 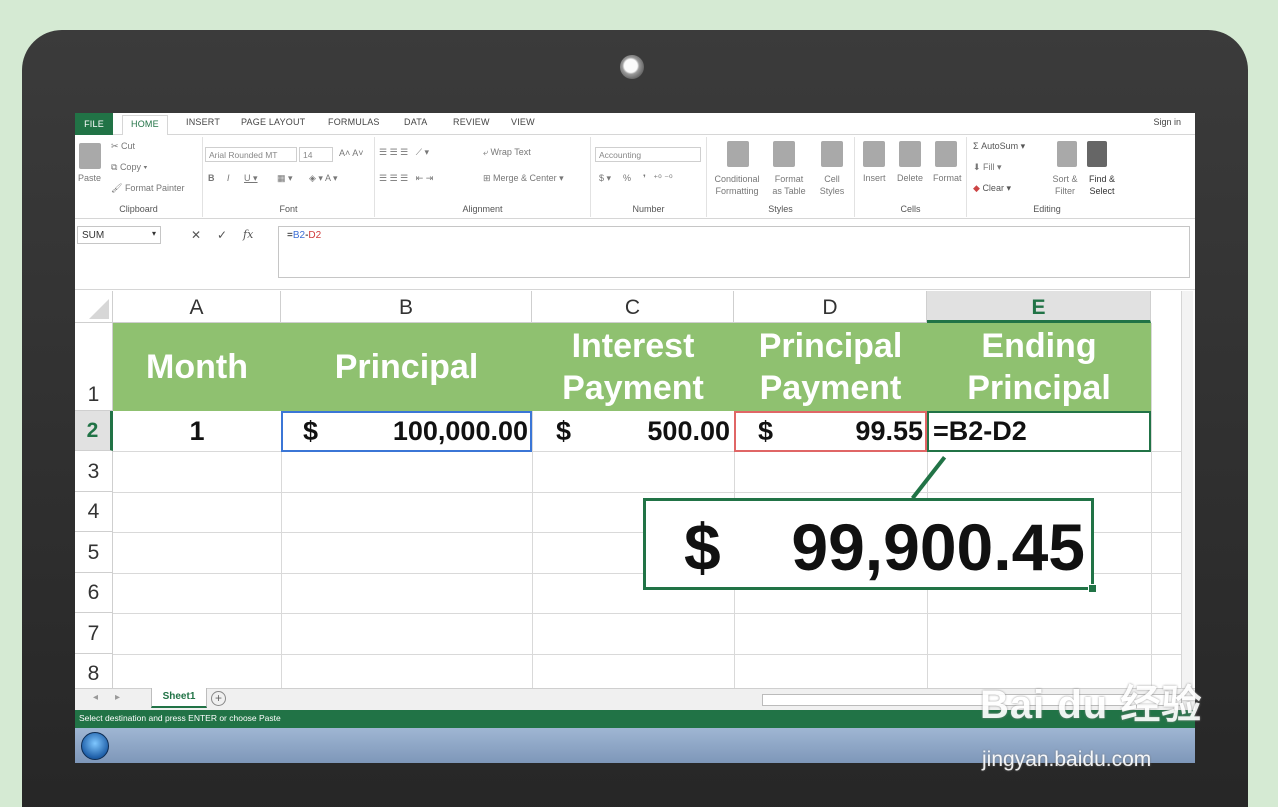 I want to click on format-as-table-icon, so click(x=784, y=154).